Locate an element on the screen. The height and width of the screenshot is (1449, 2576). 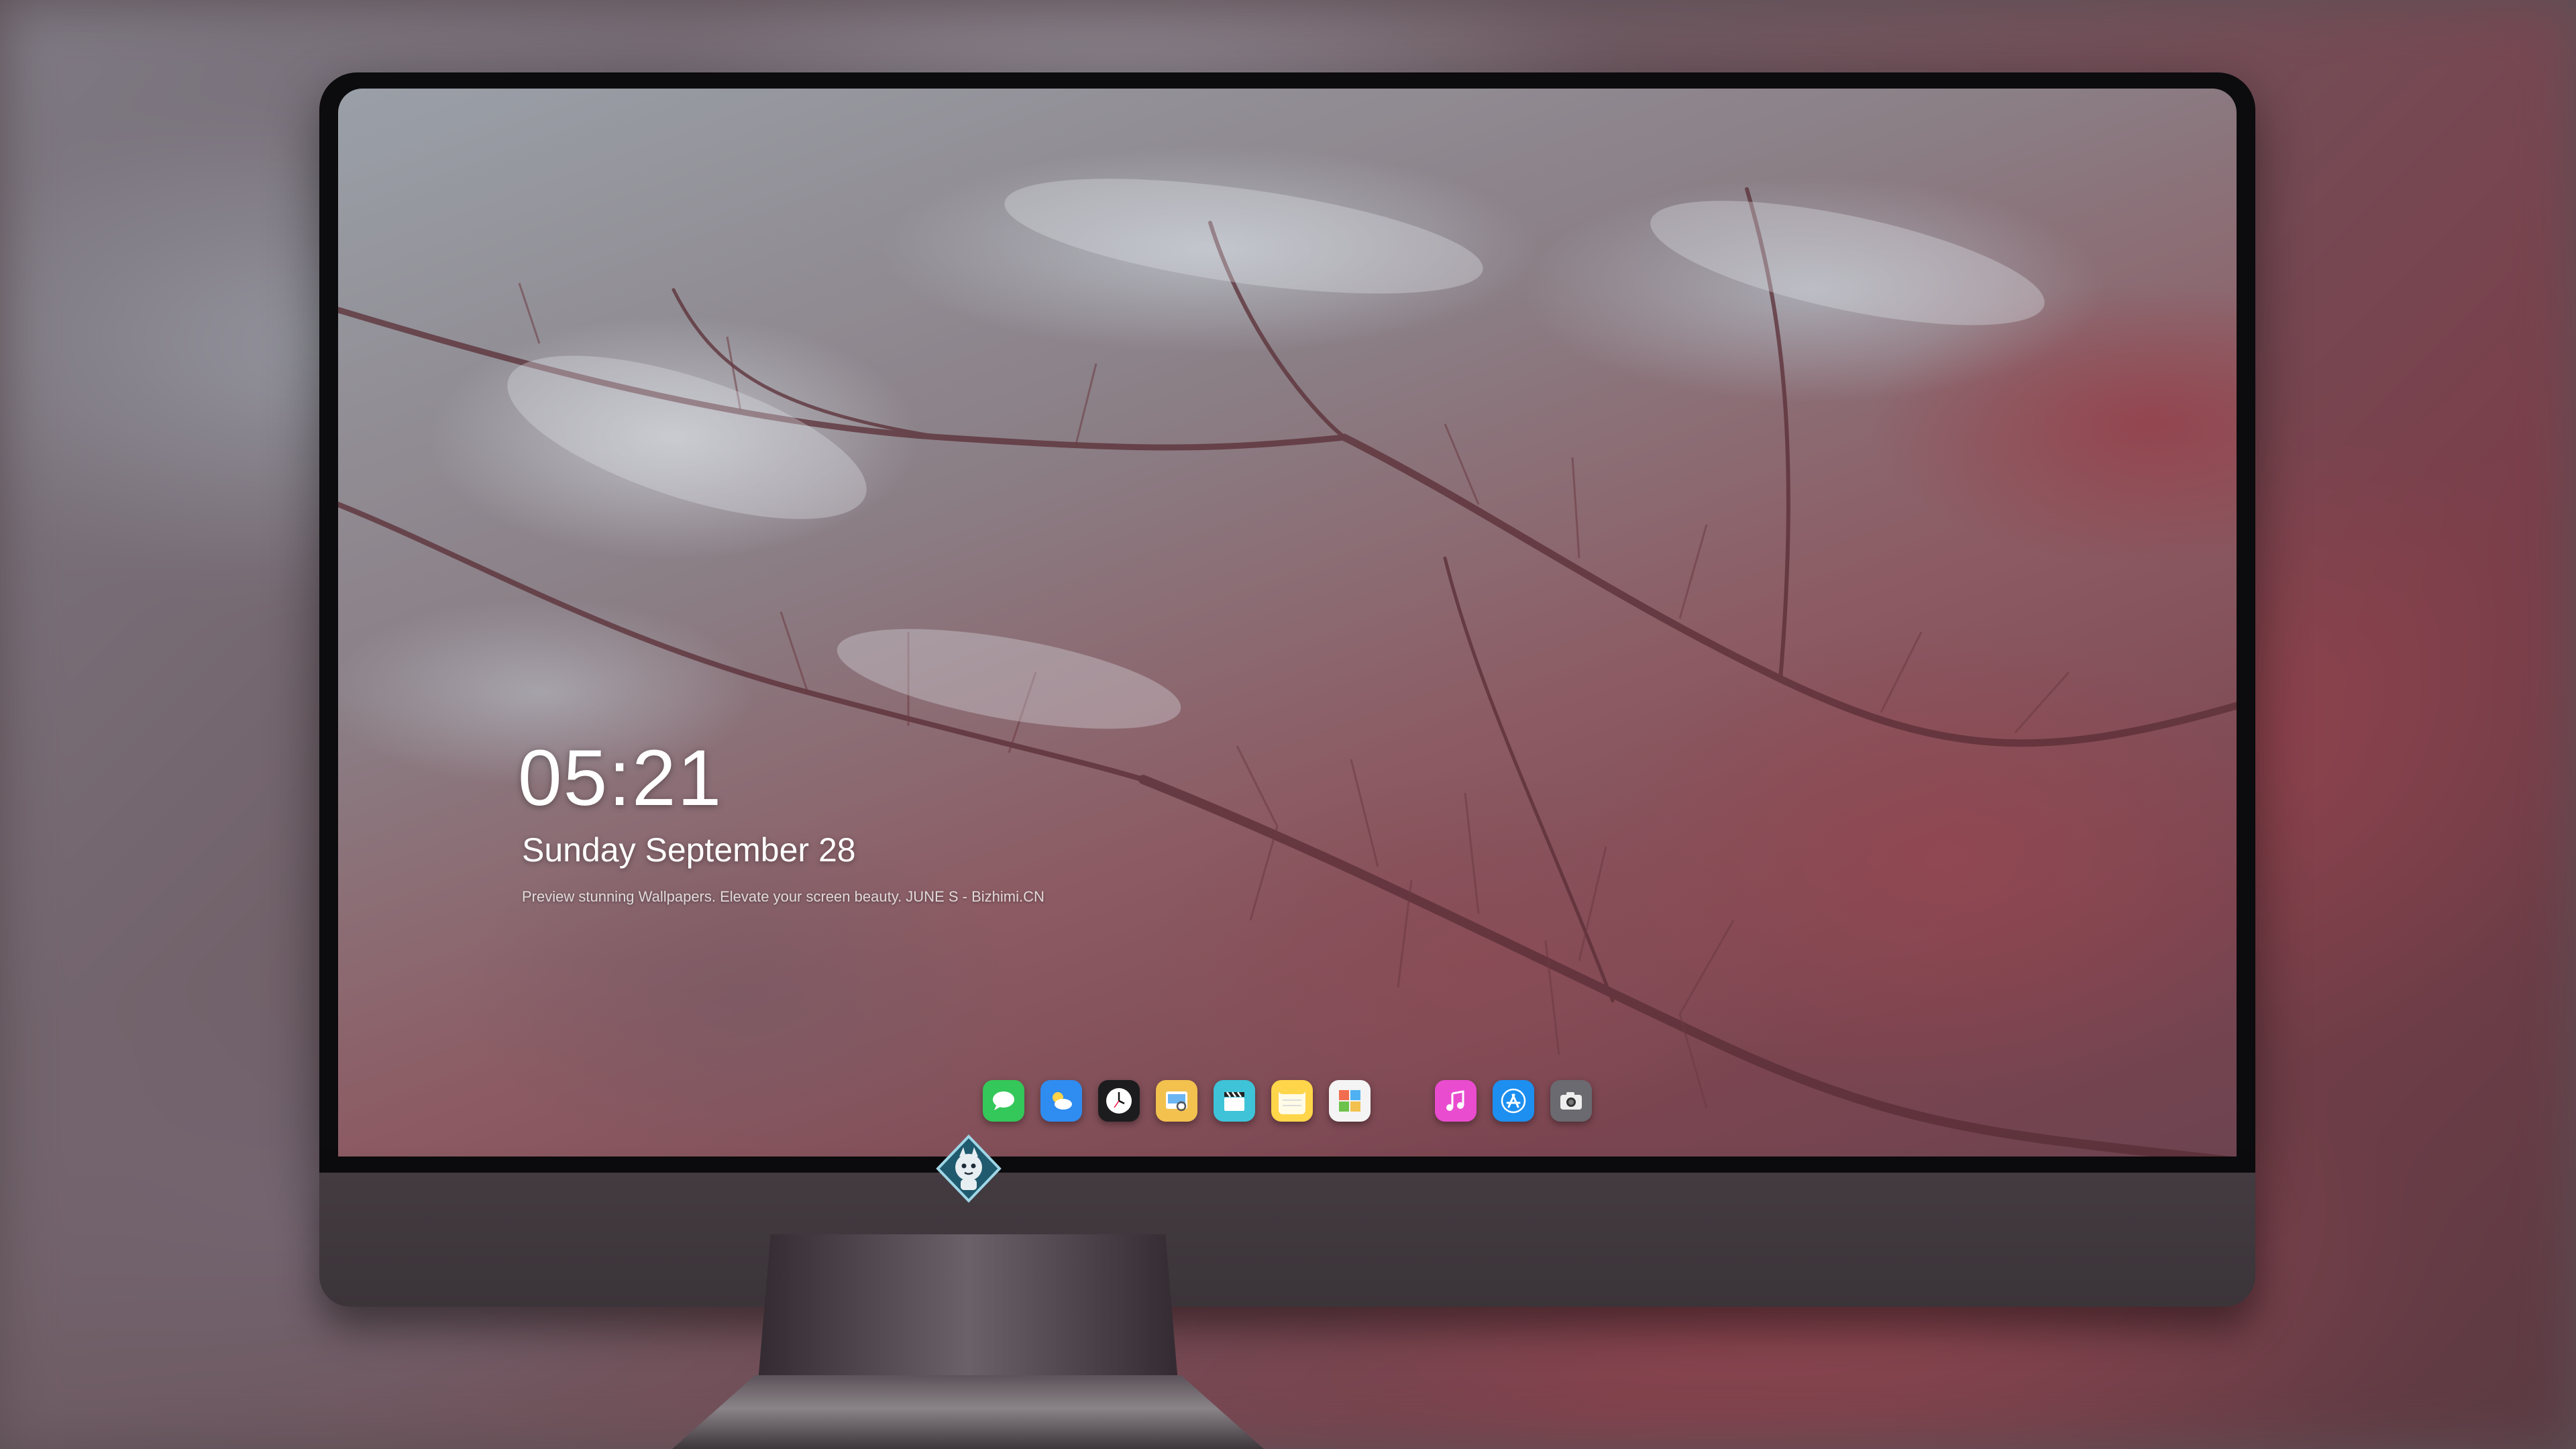
camera-icon is located at coordinates (1571, 1101).